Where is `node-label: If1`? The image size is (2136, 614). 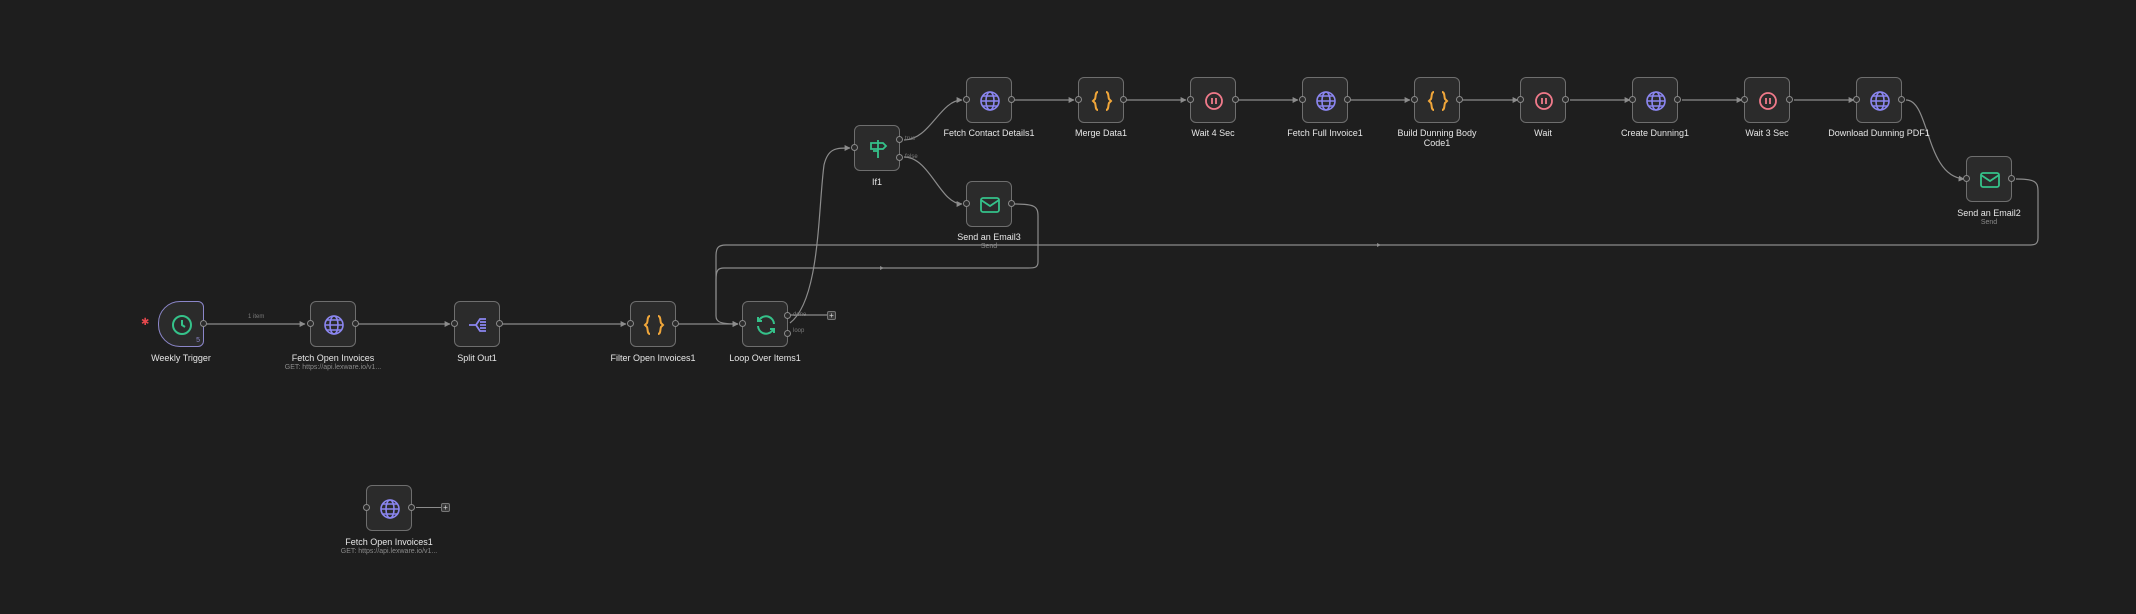 node-label: If1 is located at coordinates (876, 182).